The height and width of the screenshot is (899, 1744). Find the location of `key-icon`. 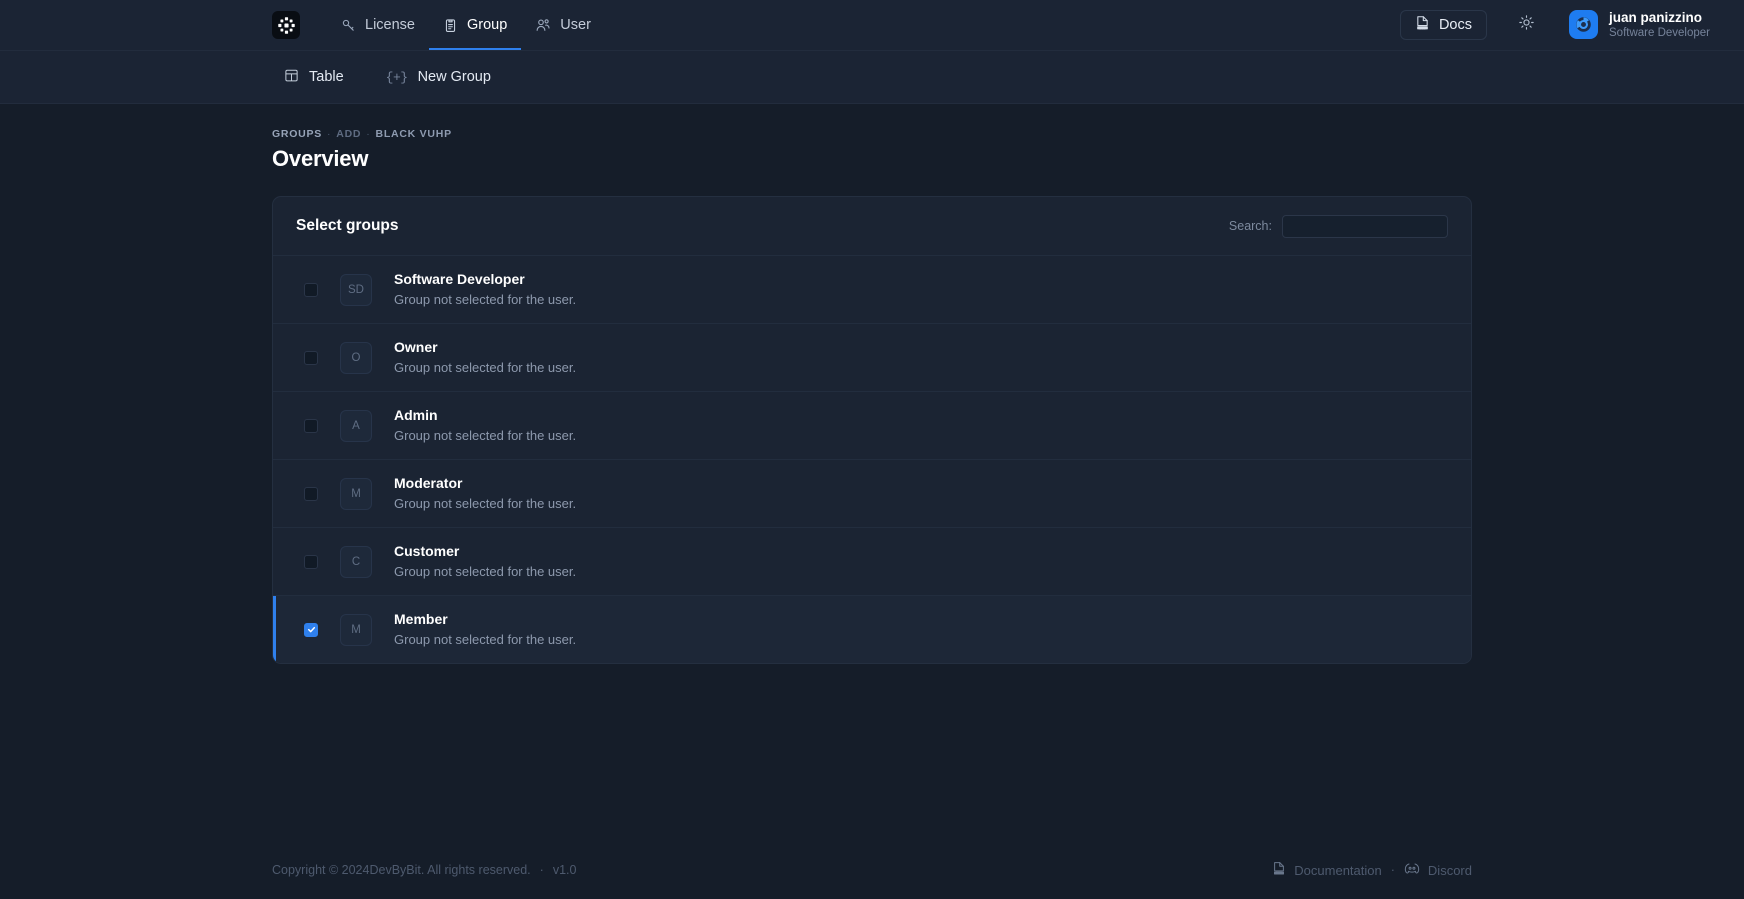

key-icon is located at coordinates (348, 25).